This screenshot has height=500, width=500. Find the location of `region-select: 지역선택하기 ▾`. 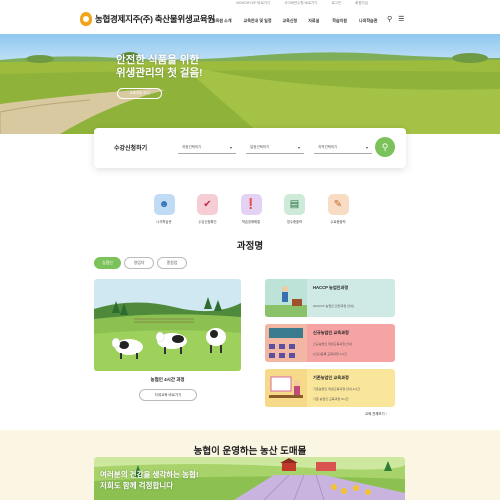

region-select: 지역선택하기 ▾ is located at coordinates (343, 147).